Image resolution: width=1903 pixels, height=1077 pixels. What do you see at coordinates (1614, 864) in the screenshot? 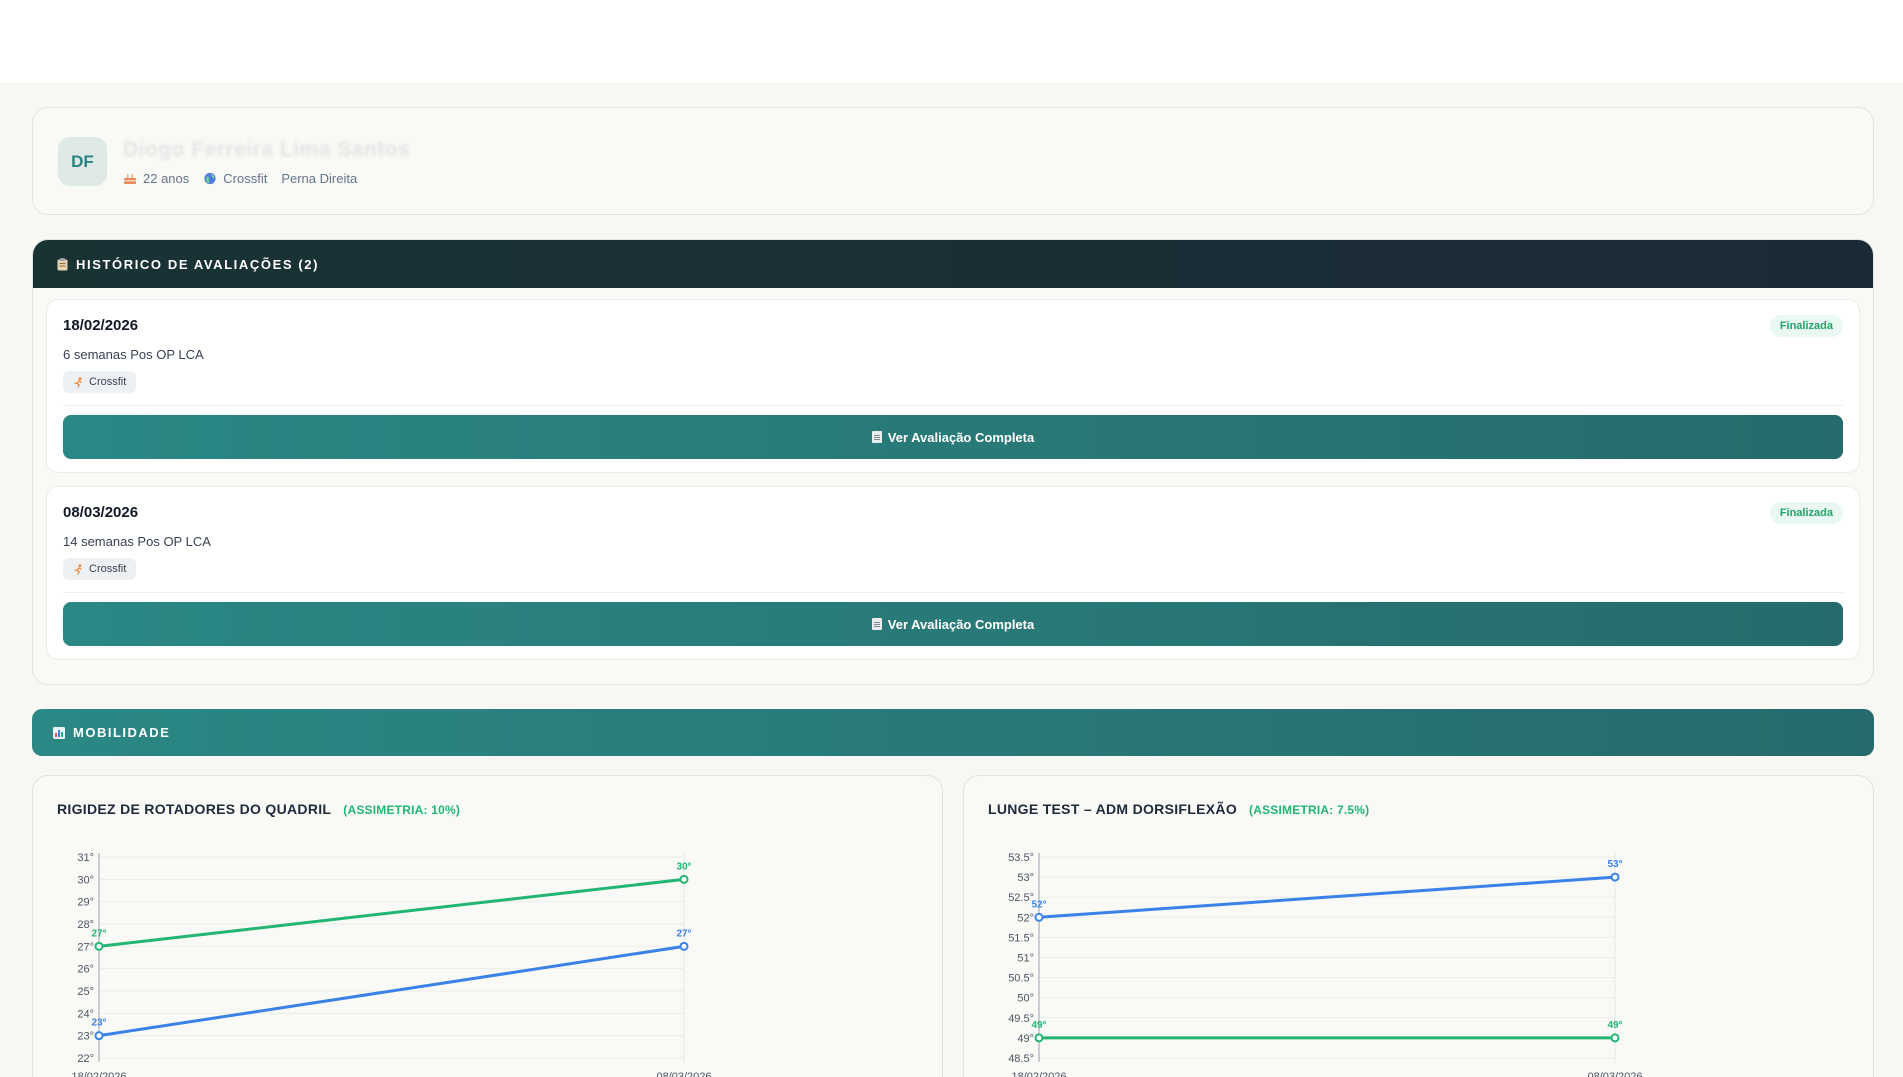
I see `data-label: 53°` at bounding box center [1614, 864].